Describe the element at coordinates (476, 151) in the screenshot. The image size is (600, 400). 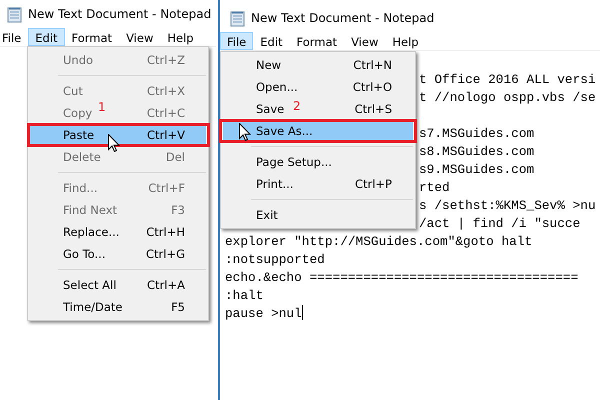
I see `code-line: s8.MSGuides.com` at that location.